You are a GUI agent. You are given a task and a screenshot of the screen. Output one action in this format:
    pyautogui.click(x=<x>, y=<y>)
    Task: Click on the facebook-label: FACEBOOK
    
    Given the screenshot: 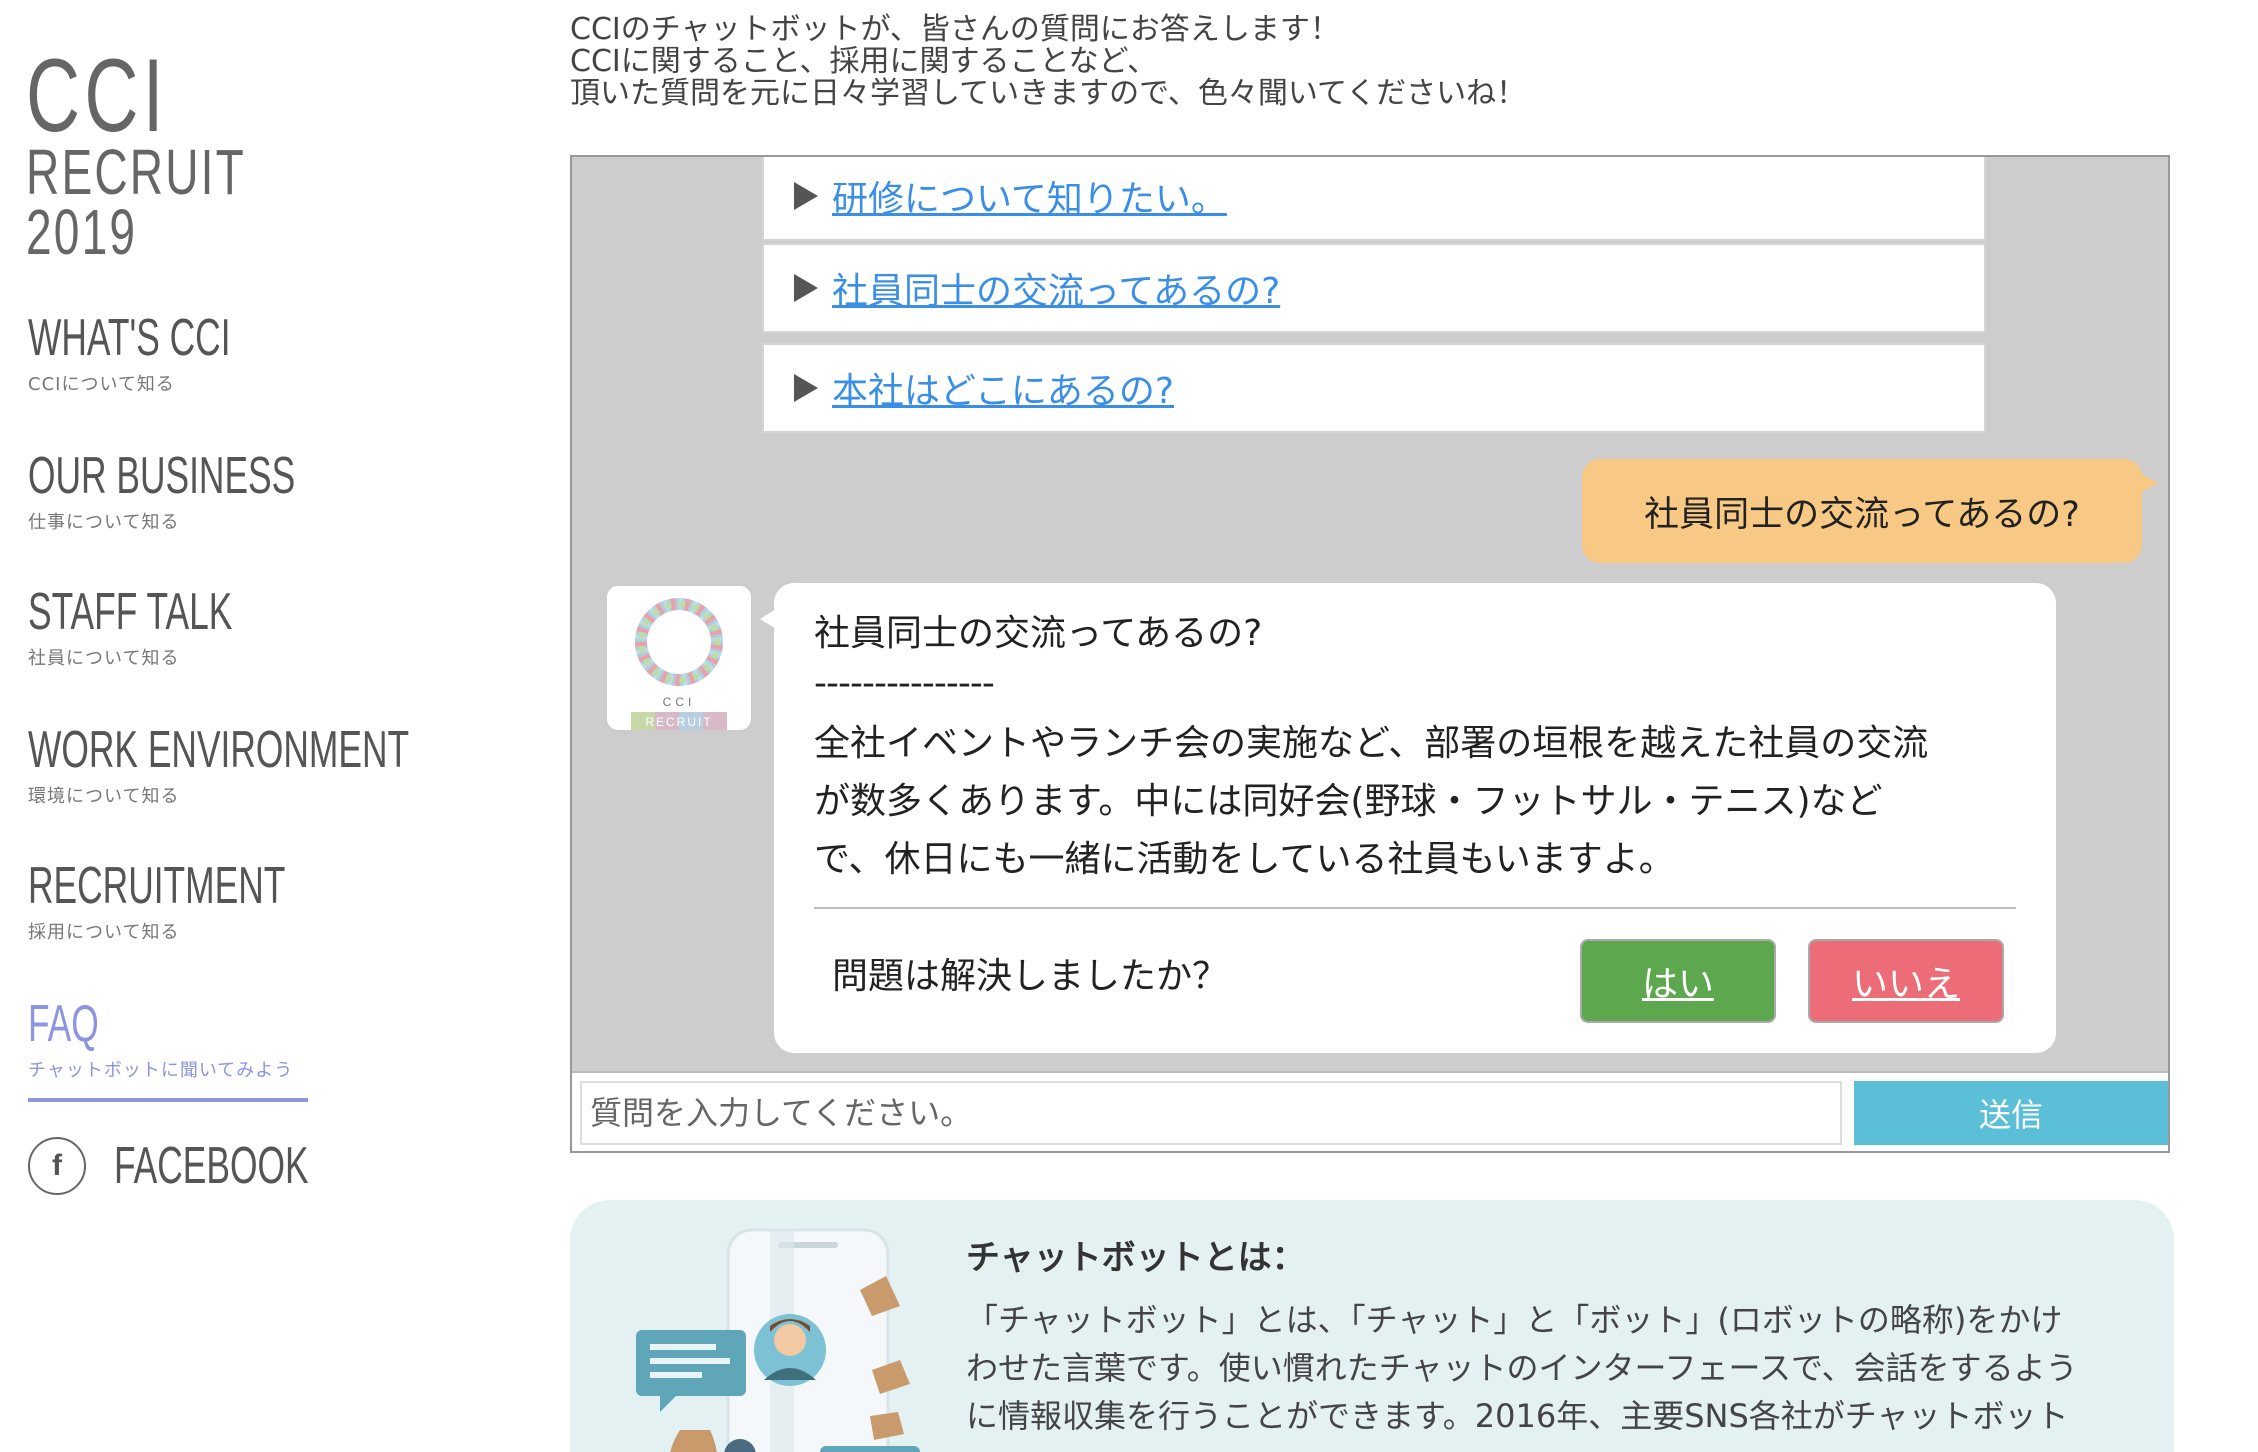 What is the action you would take?
    pyautogui.click(x=211, y=1166)
    